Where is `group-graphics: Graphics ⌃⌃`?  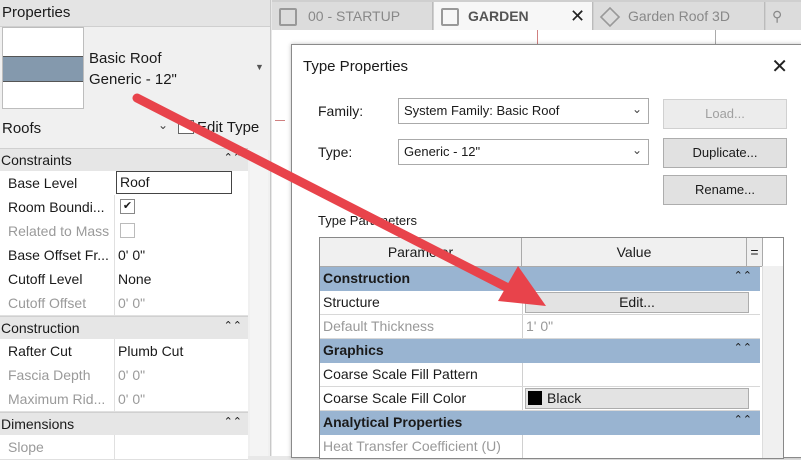 group-graphics: Graphics ⌃⌃ is located at coordinates (540, 351).